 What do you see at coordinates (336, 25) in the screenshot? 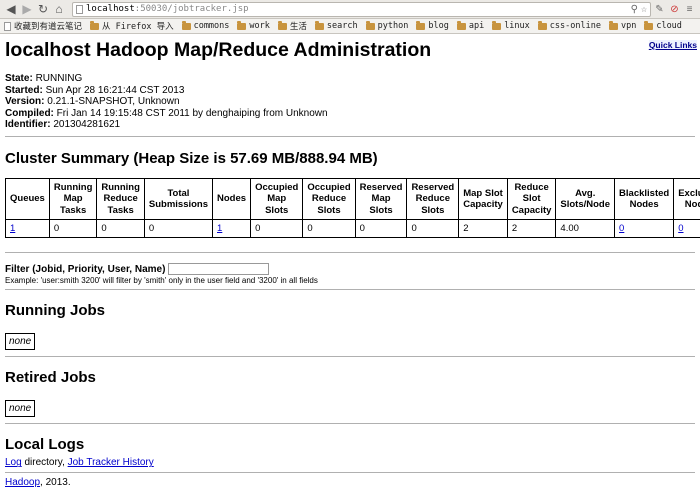
I see `bookmark-folder: search` at bounding box center [336, 25].